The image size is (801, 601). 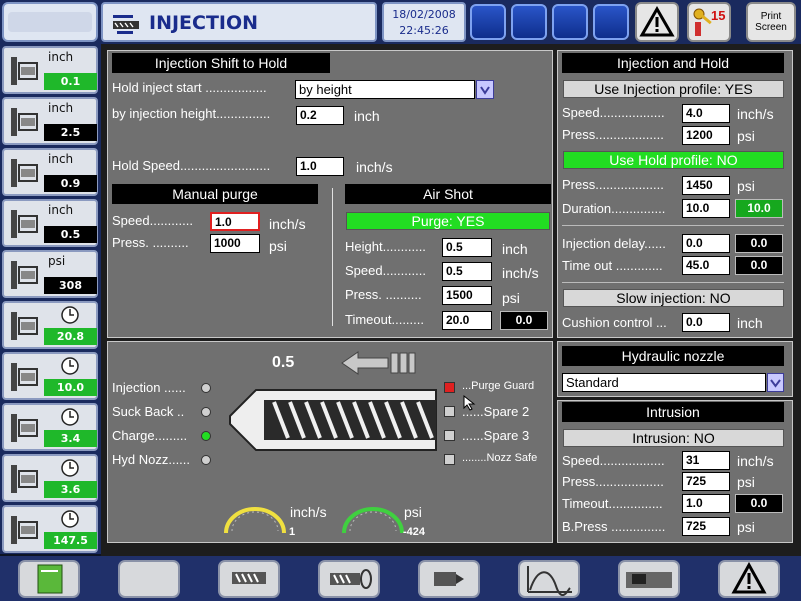 I want to click on alarm-button, so click(x=657, y=22).